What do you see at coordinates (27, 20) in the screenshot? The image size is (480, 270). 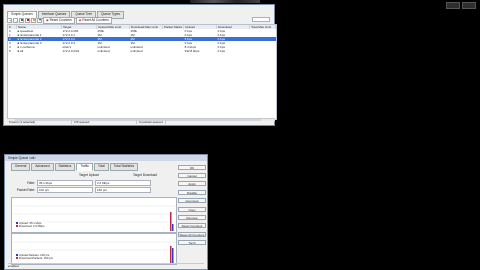 I see `disable-icon` at bounding box center [27, 20].